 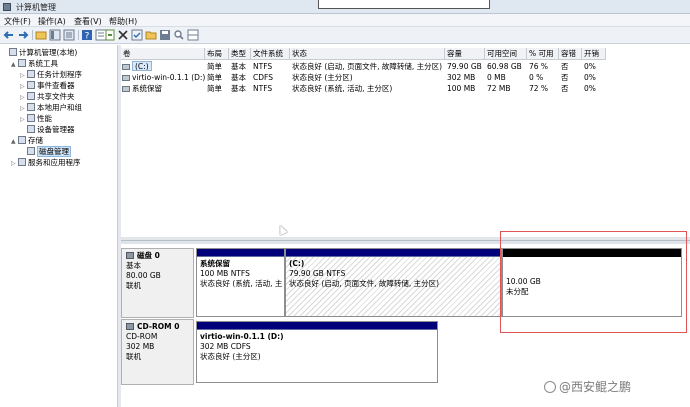 What do you see at coordinates (225, 346) in the screenshot?
I see `partition-size: 302 MB CDFS` at bounding box center [225, 346].